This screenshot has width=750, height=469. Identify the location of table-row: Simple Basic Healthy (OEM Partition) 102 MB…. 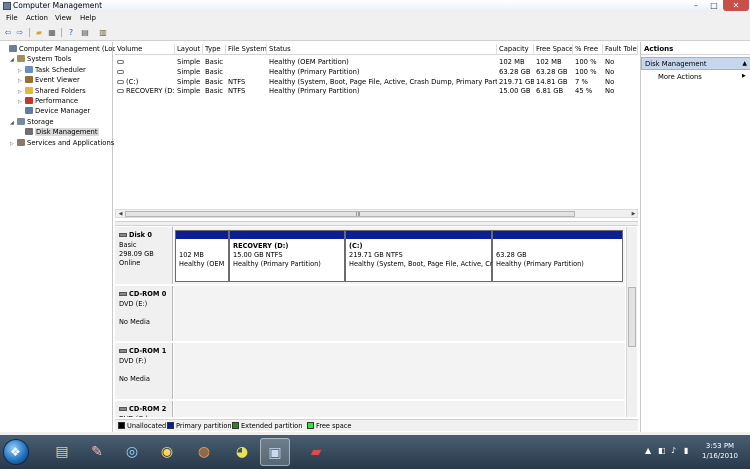
(376, 62).